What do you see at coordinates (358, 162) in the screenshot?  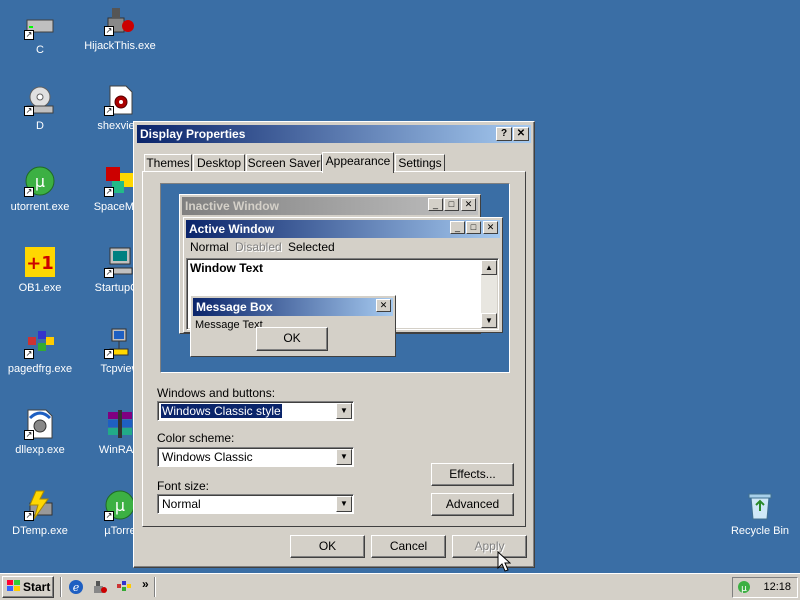 I see `tab-appearance: Appearance` at bounding box center [358, 162].